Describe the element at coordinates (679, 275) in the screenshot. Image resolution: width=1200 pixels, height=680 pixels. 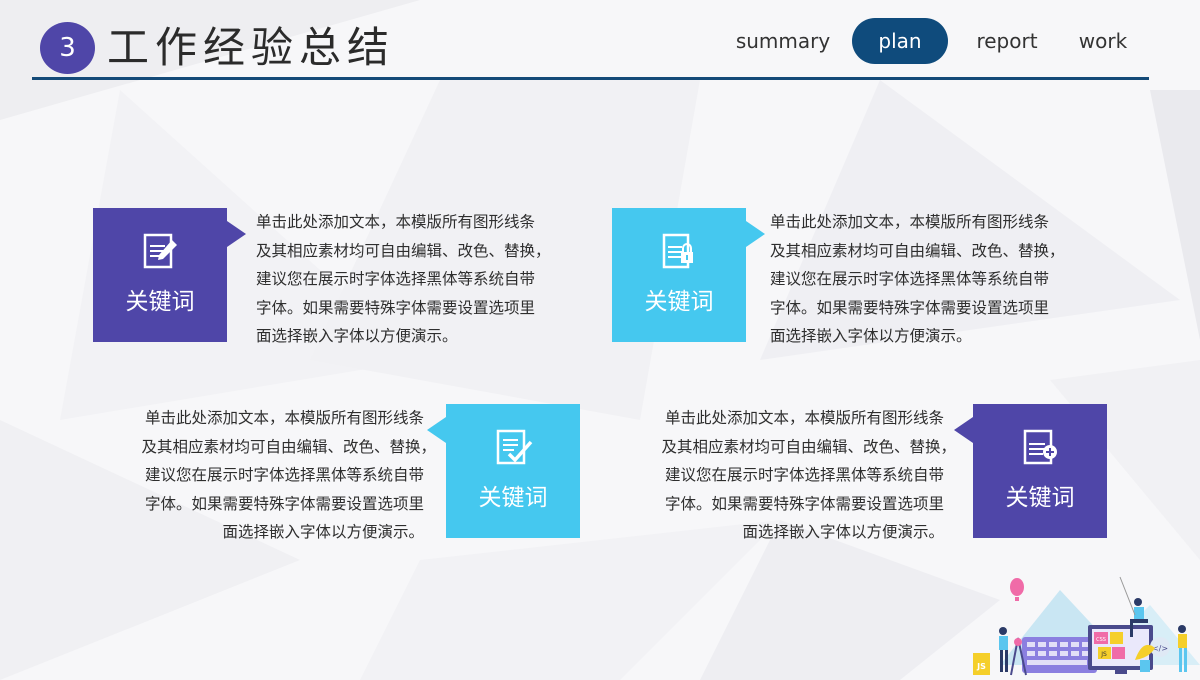
I see `keyword-card-2: 关键词` at that location.